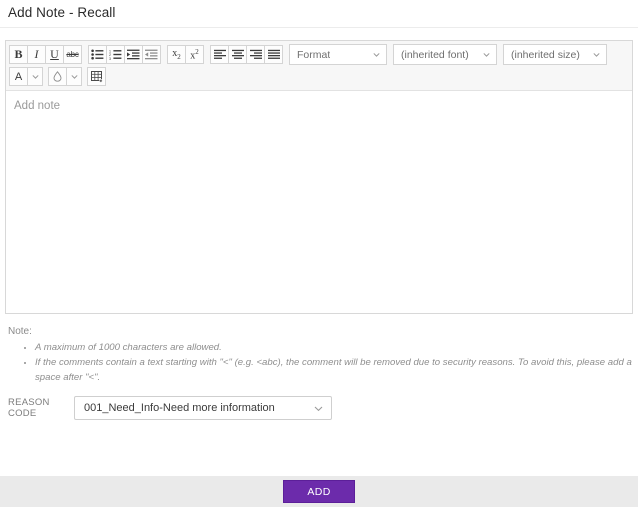 The width and height of the screenshot is (638, 507). I want to click on toolbar-group-colors: A, so click(26, 76).